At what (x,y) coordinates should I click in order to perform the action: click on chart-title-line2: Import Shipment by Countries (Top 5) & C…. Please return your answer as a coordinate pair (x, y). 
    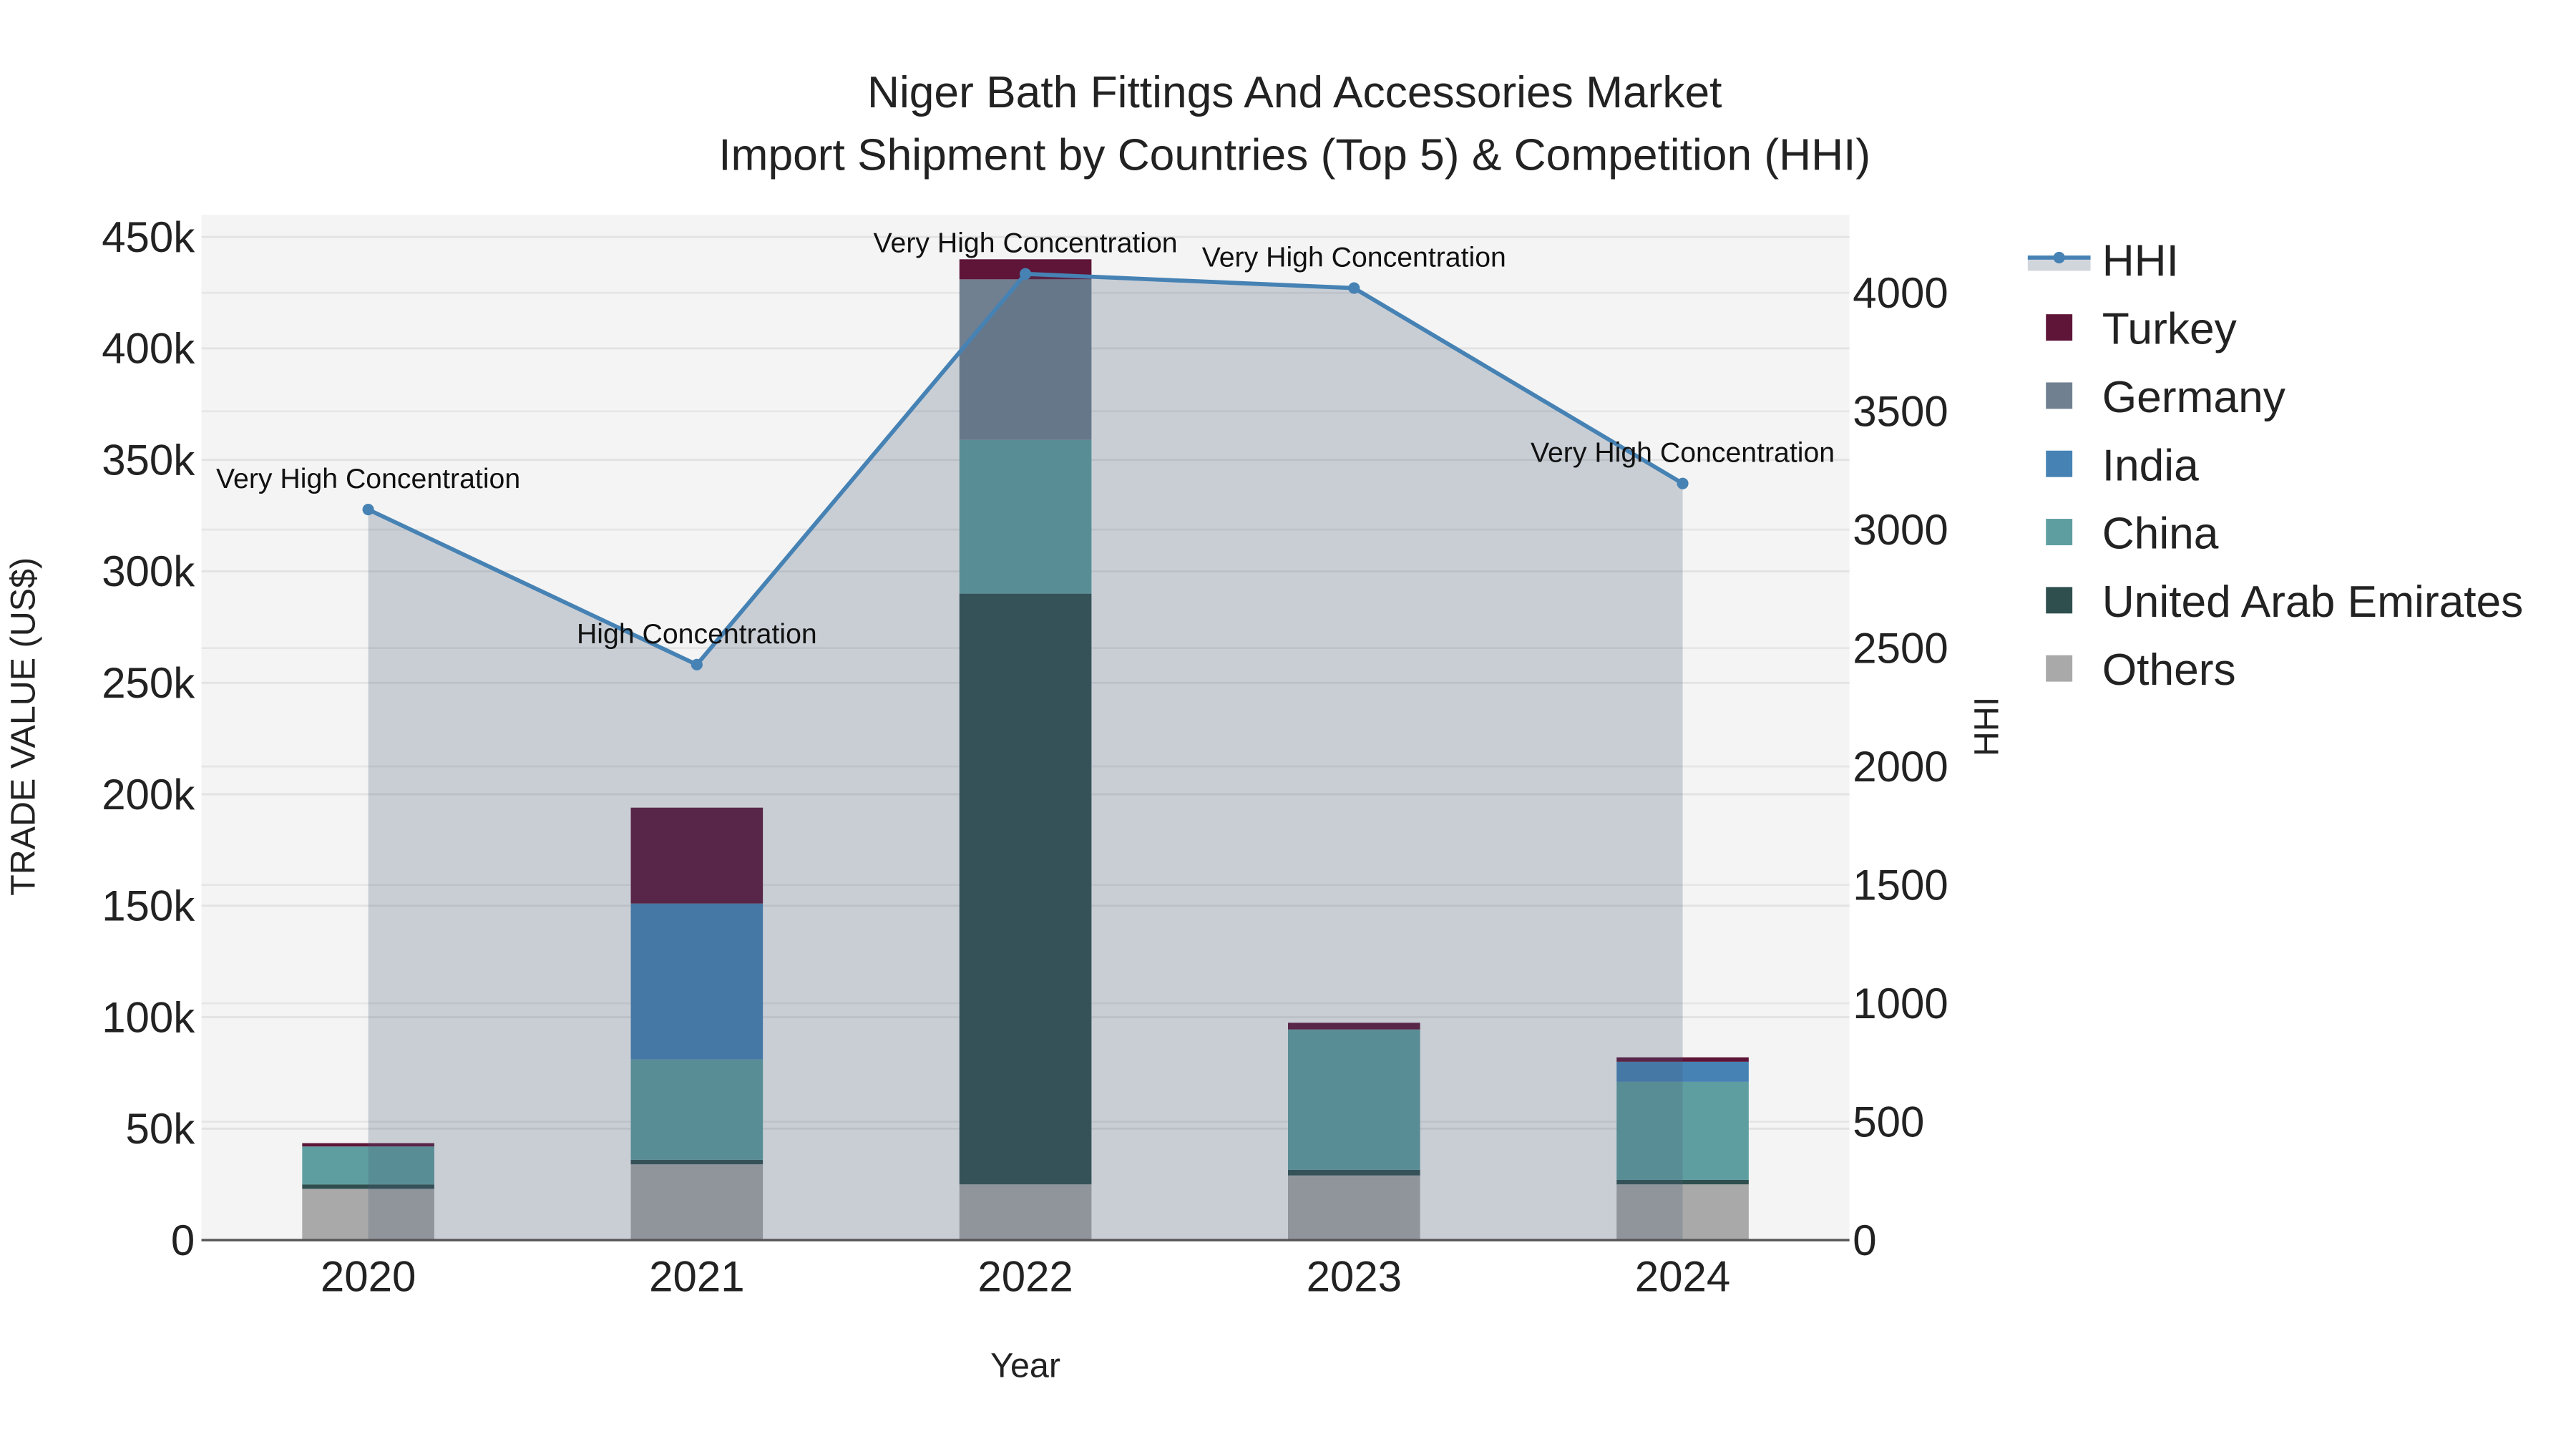
    Looking at the image, I should click on (1294, 155).